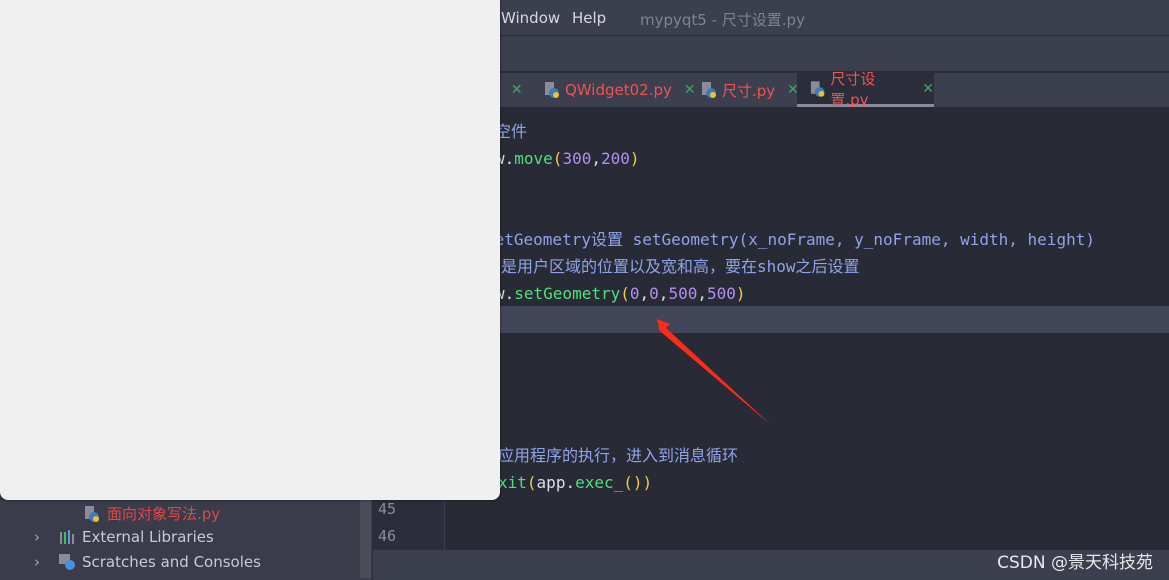 The height and width of the screenshot is (580, 1169). Describe the element at coordinates (164, 514) in the screenshot. I see `tree-label: 面向对象写法.py` at that location.